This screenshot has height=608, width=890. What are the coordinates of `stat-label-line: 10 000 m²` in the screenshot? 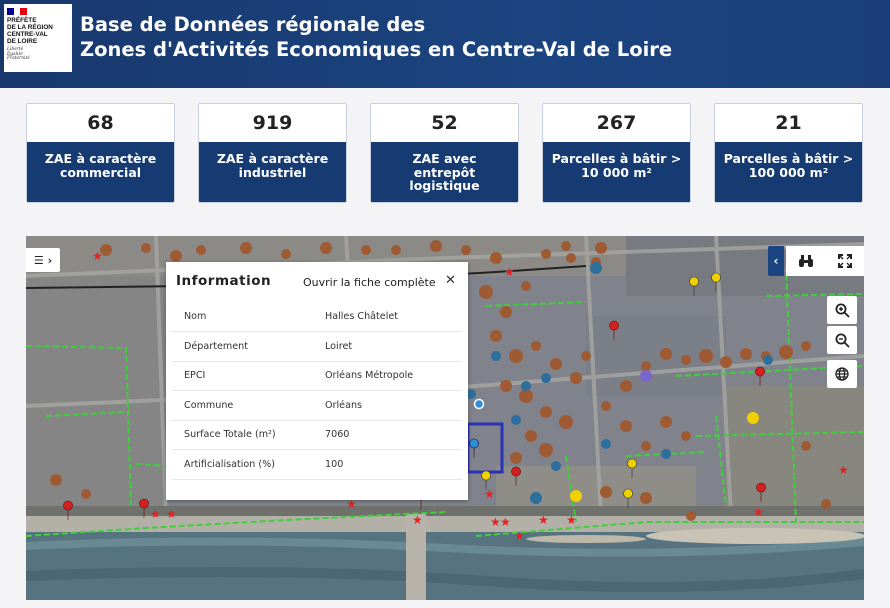 It's located at (616, 172).